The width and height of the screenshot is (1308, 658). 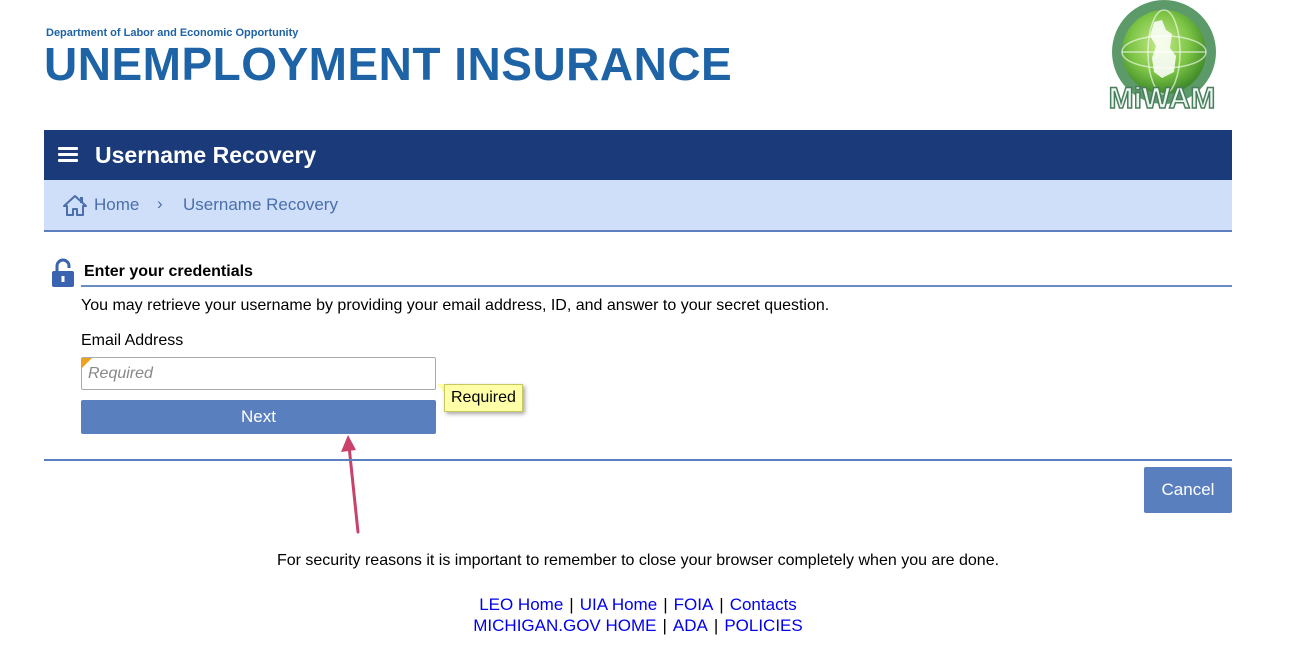 What do you see at coordinates (168, 271) in the screenshot?
I see `section-heading: Enter your credentials` at bounding box center [168, 271].